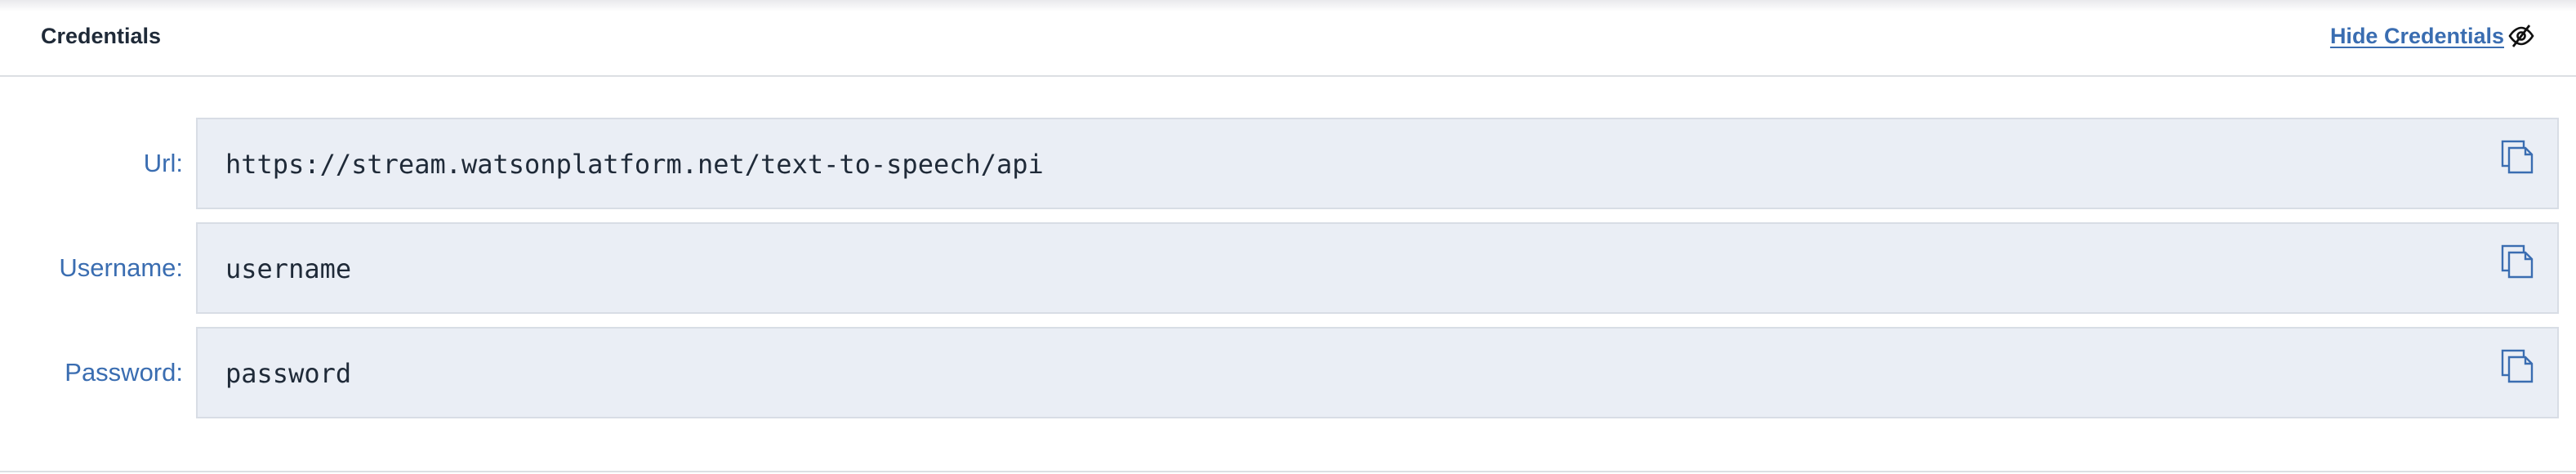 This screenshot has width=2576, height=474. Describe the element at coordinates (288, 373) in the screenshot. I see `password-value: password` at that location.